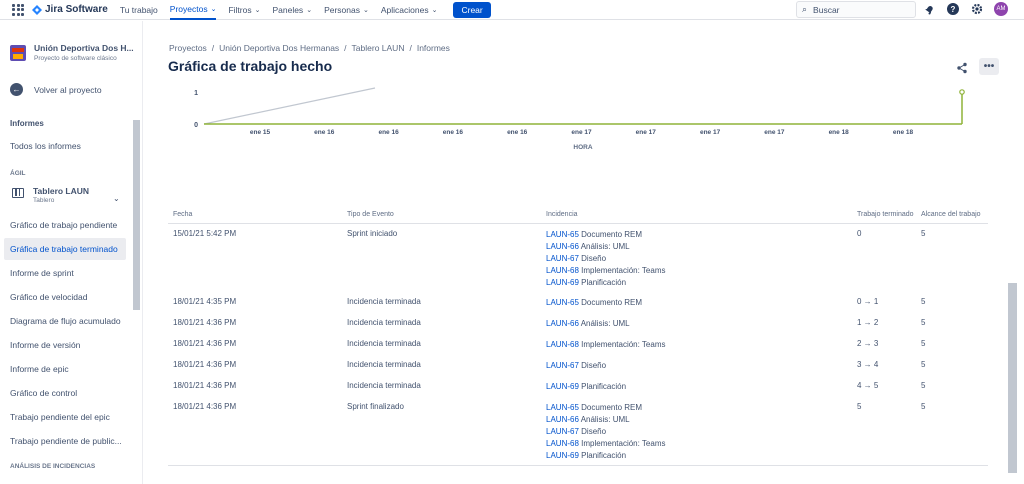 The image size is (1024, 484). What do you see at coordinates (65, 393) in the screenshot?
I see `sidebar-item-report-7: Gráfico de control` at bounding box center [65, 393].